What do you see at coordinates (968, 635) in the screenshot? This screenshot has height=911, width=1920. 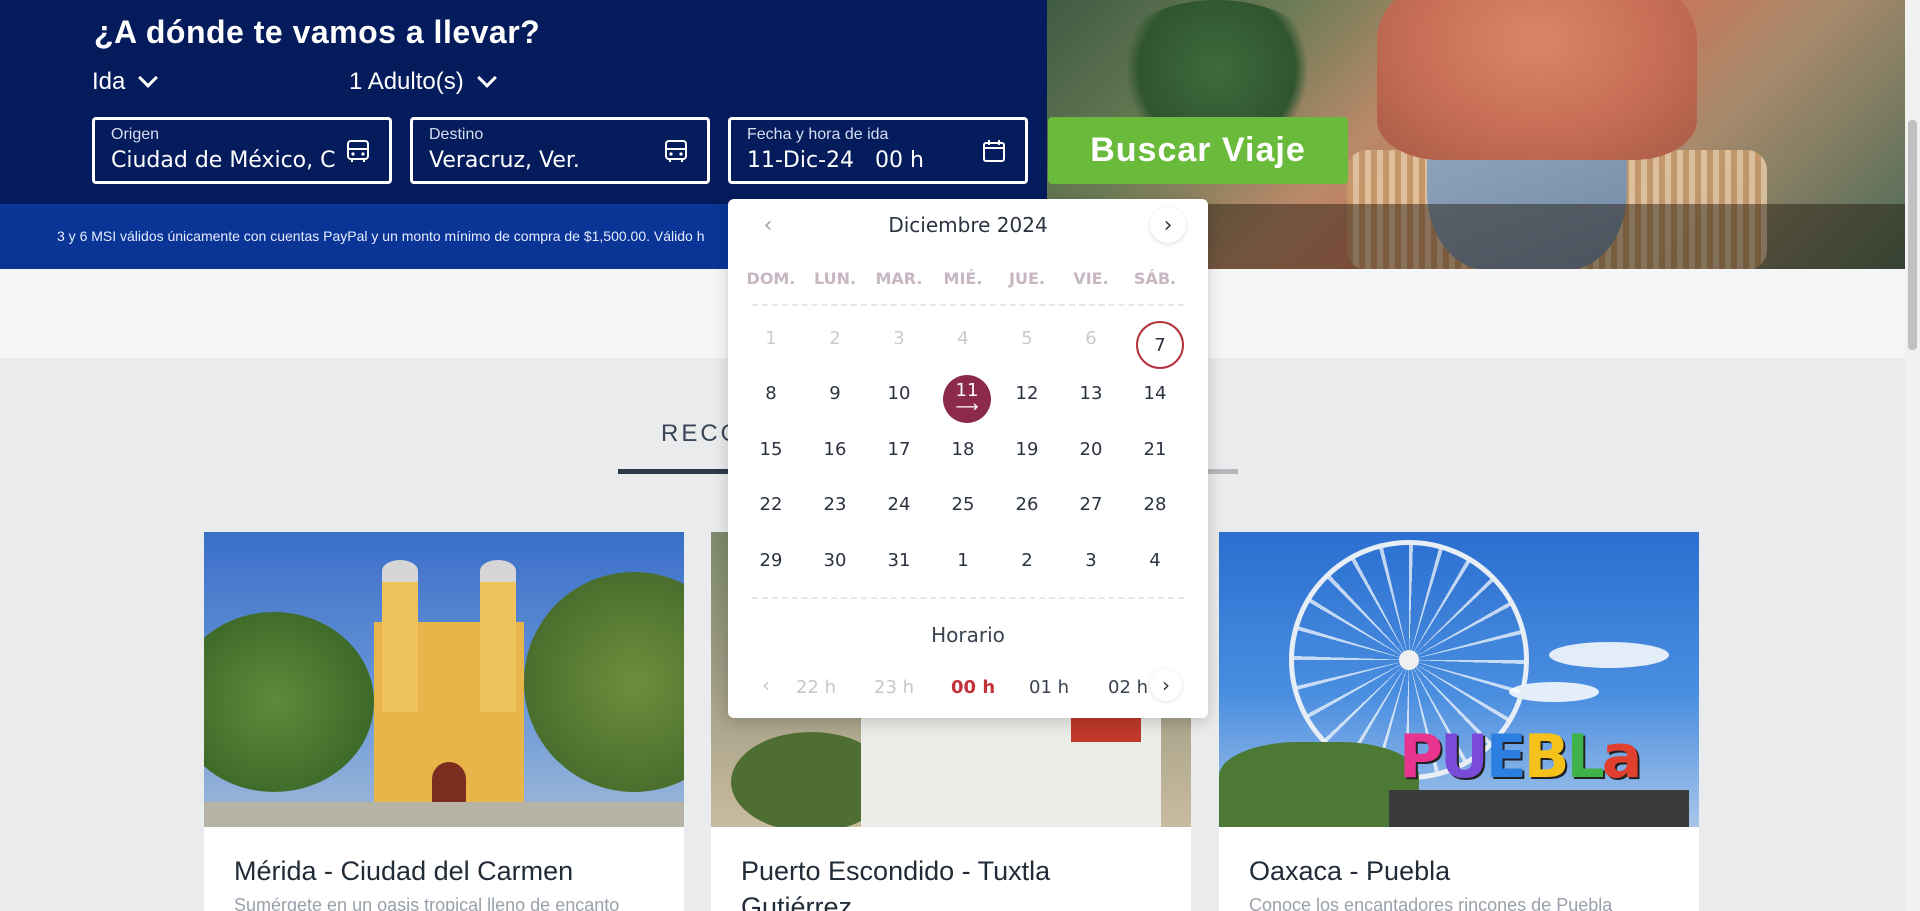 I see `schedule-label: Horario` at bounding box center [968, 635].